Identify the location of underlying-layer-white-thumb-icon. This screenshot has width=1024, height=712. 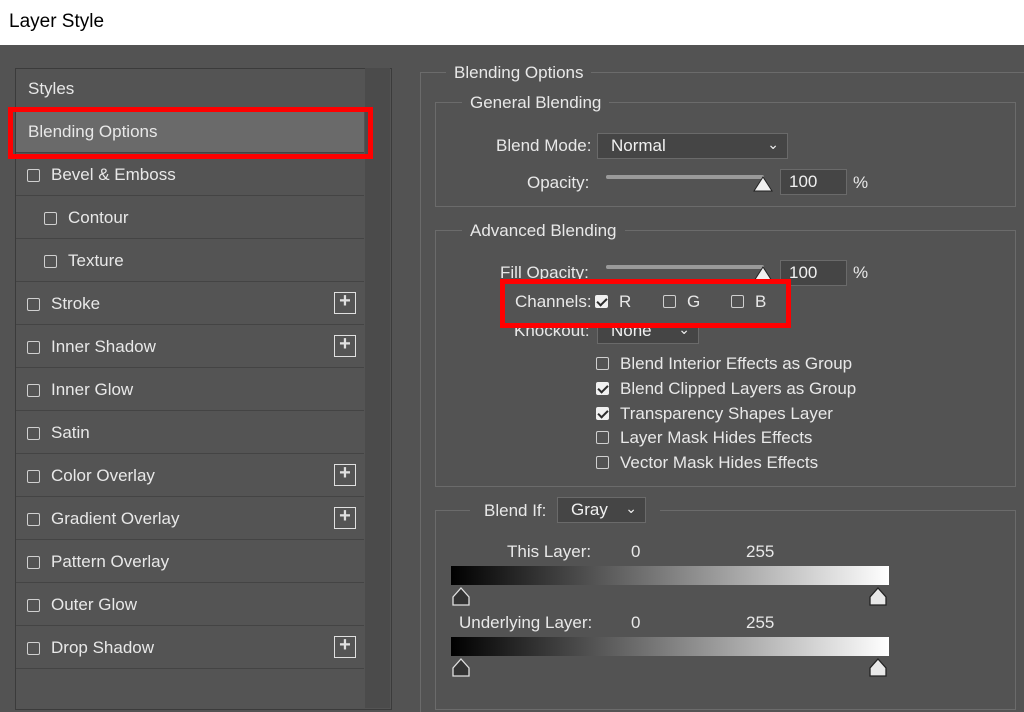
(878, 668).